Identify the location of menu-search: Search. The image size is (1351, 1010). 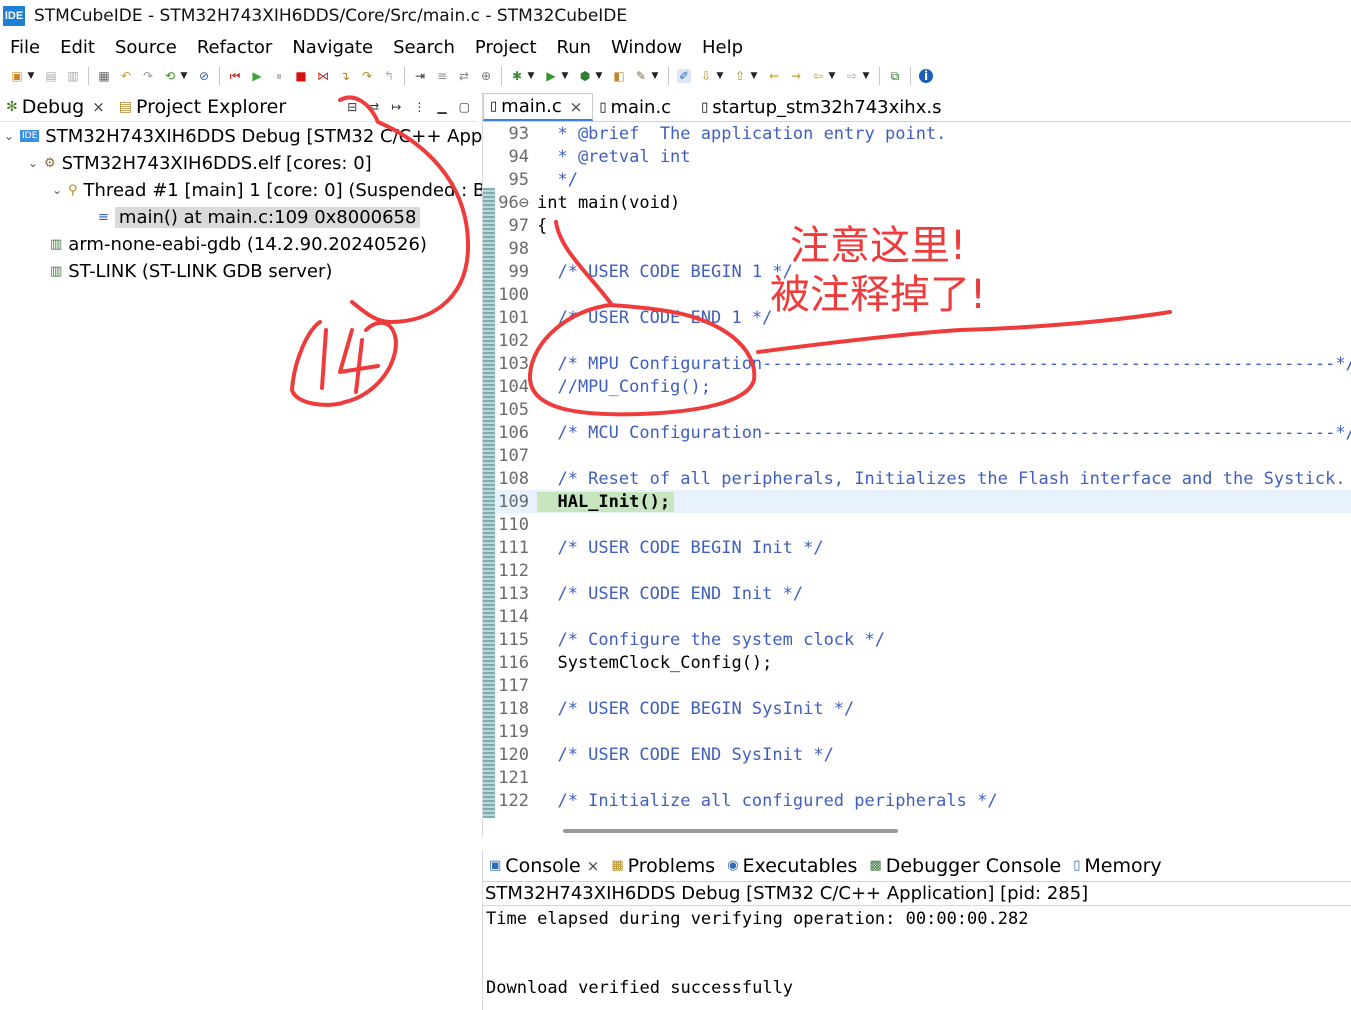
(424, 47).